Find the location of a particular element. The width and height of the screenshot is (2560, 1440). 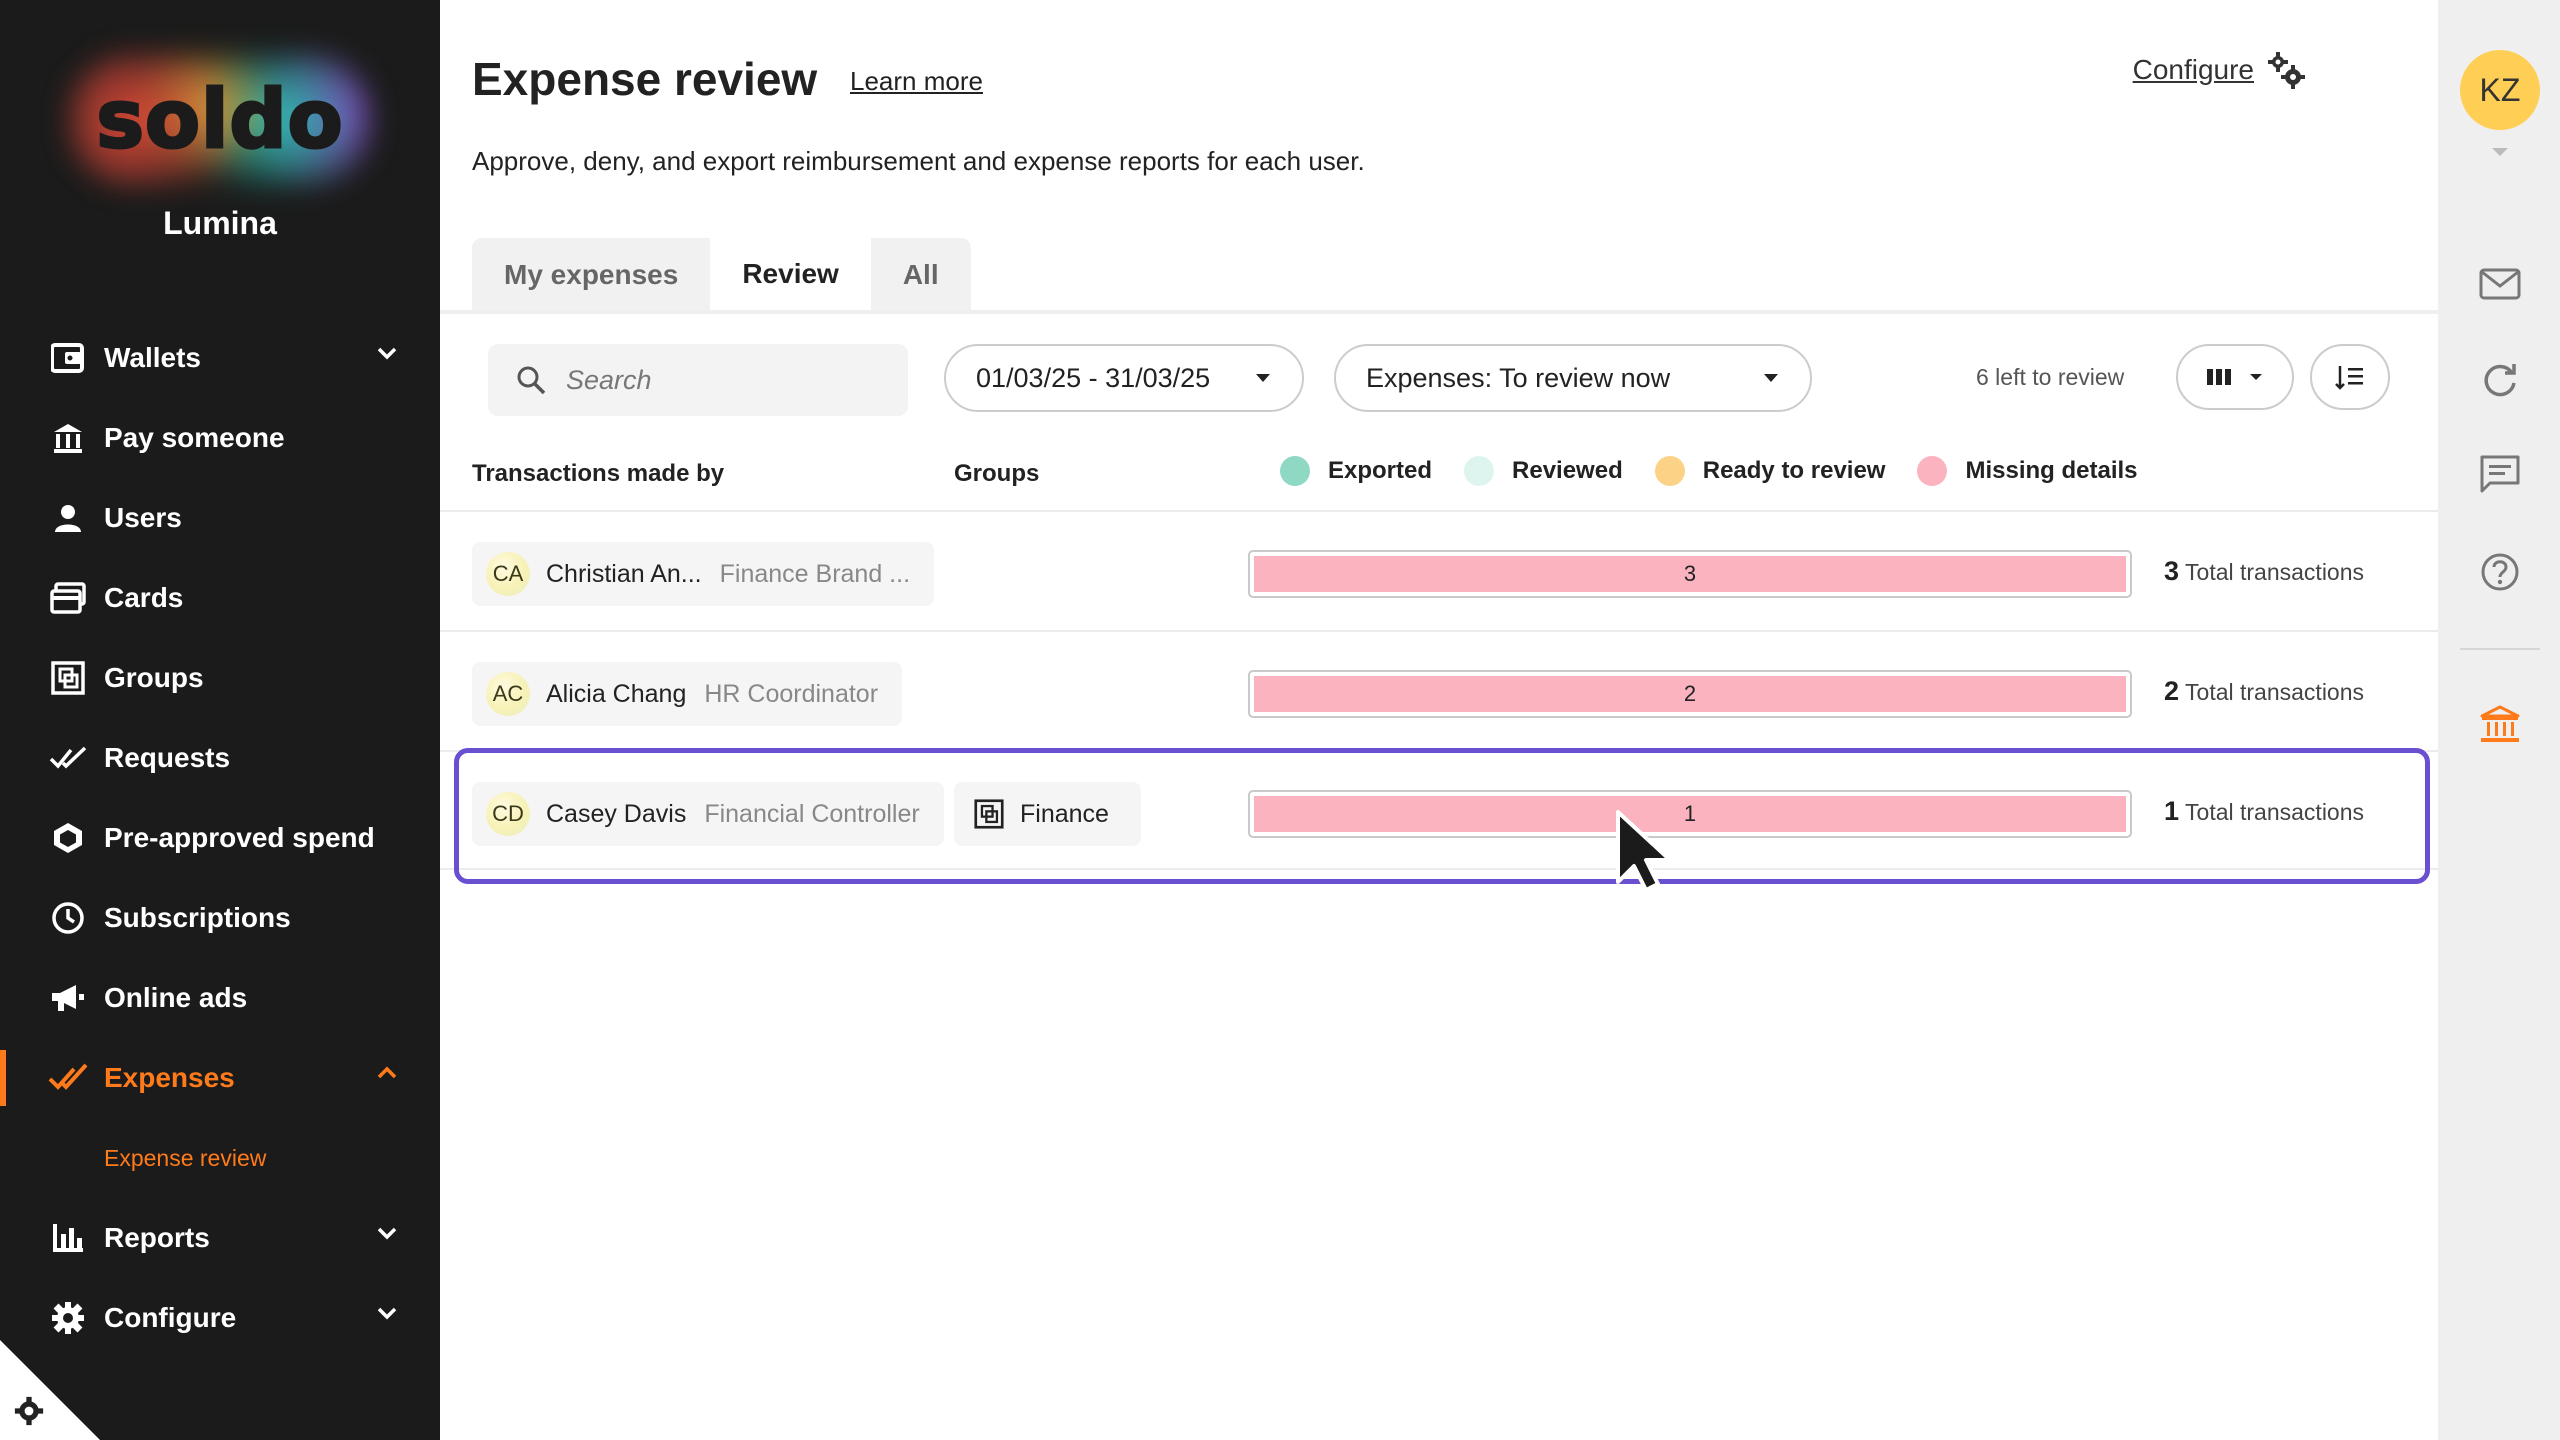

search-box is located at coordinates (698, 380).